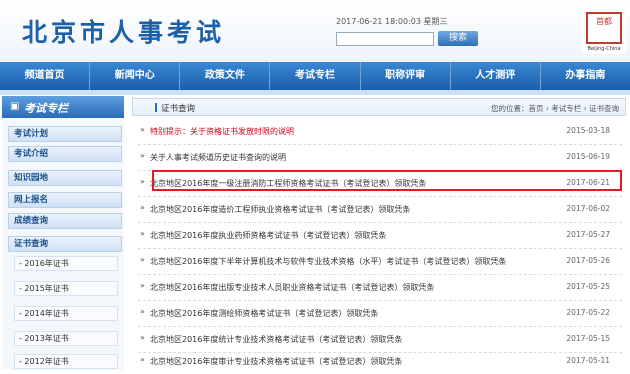 The image size is (630, 374). Describe the element at coordinates (280, 209) in the screenshot. I see `item-title: 北京地区2016年度造价工程师执业资格考试证书（考试登记表）领取凭条` at that location.